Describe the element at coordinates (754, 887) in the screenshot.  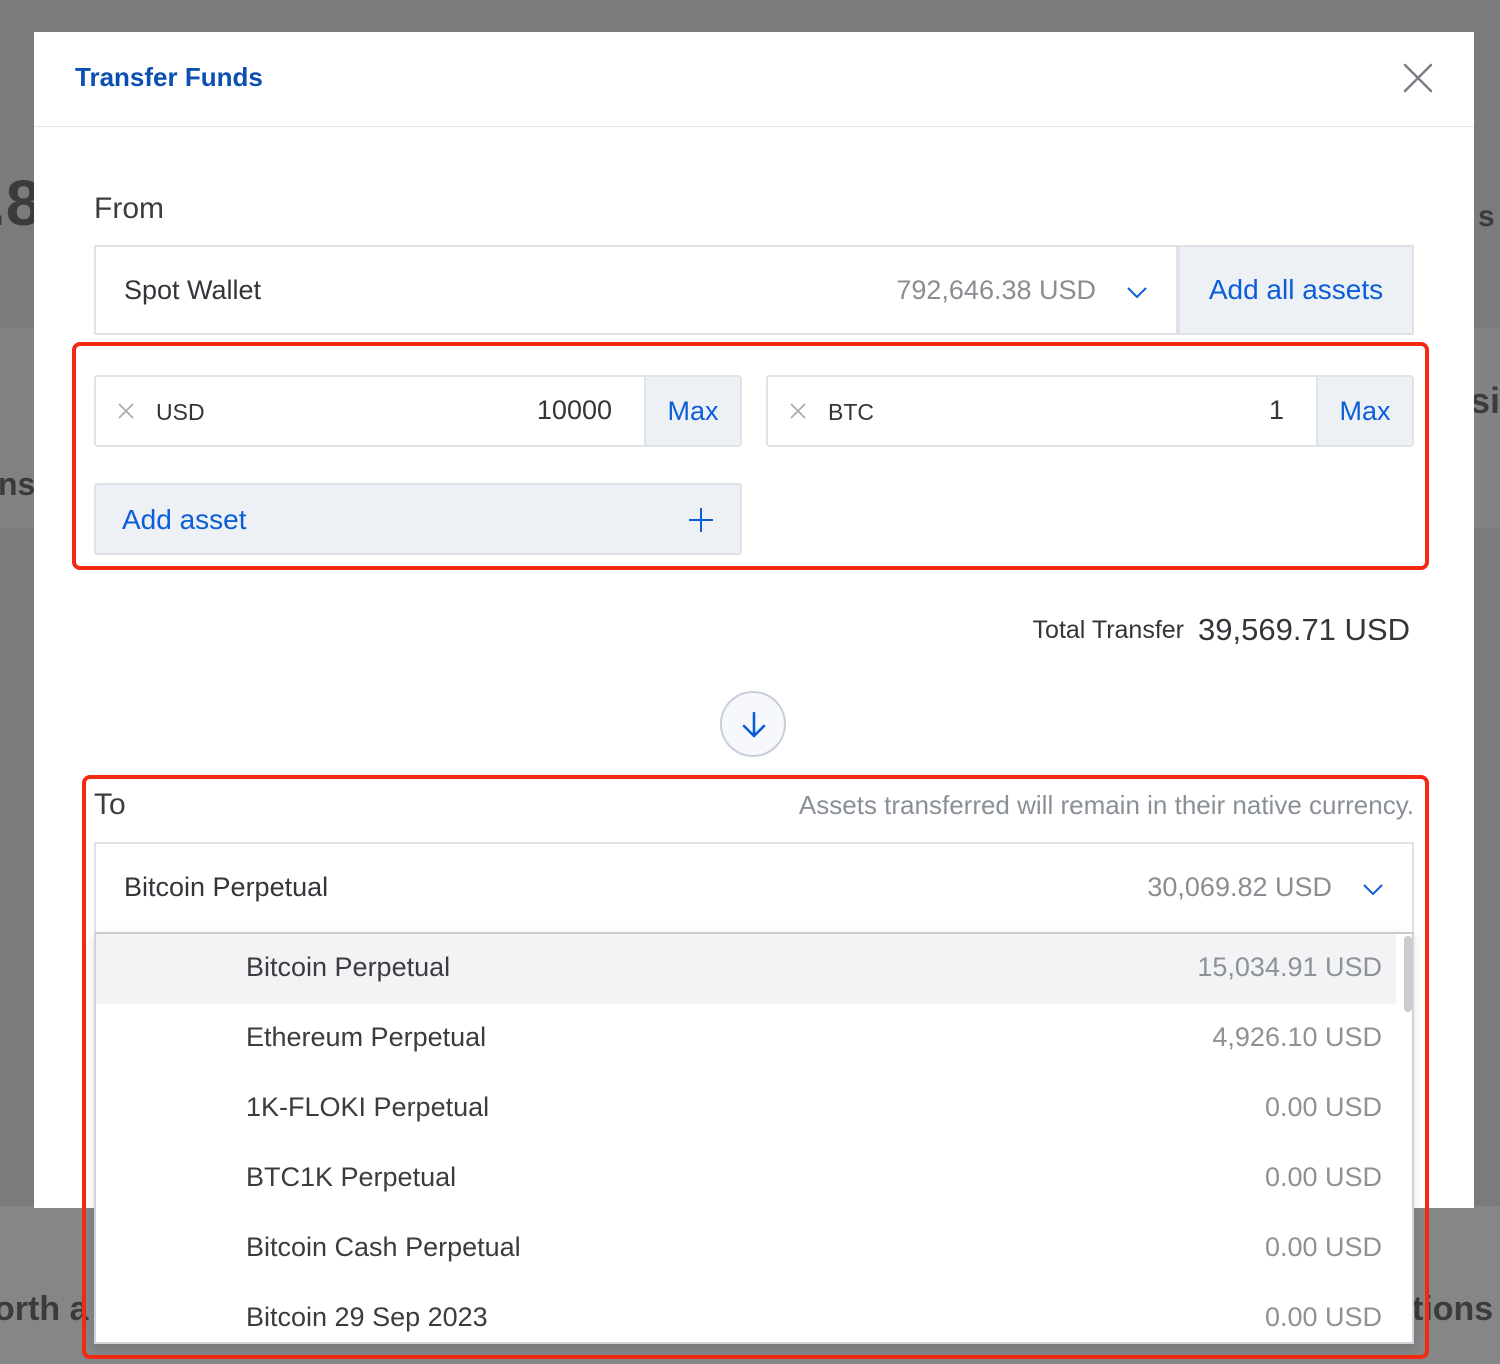
I see `to-account-select: Bitcoin Perpetual 30,069.82 USD` at that location.